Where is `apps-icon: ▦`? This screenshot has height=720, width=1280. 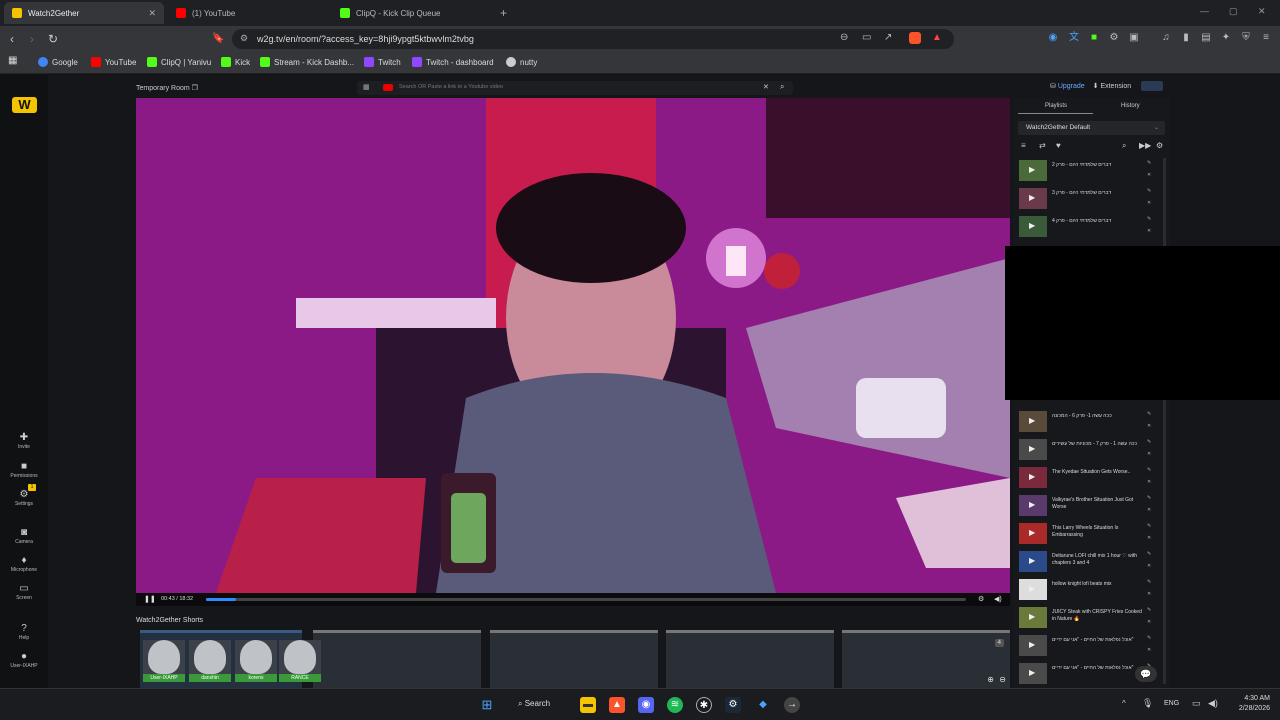
apps-icon: ▦ is located at coordinates (12, 60).